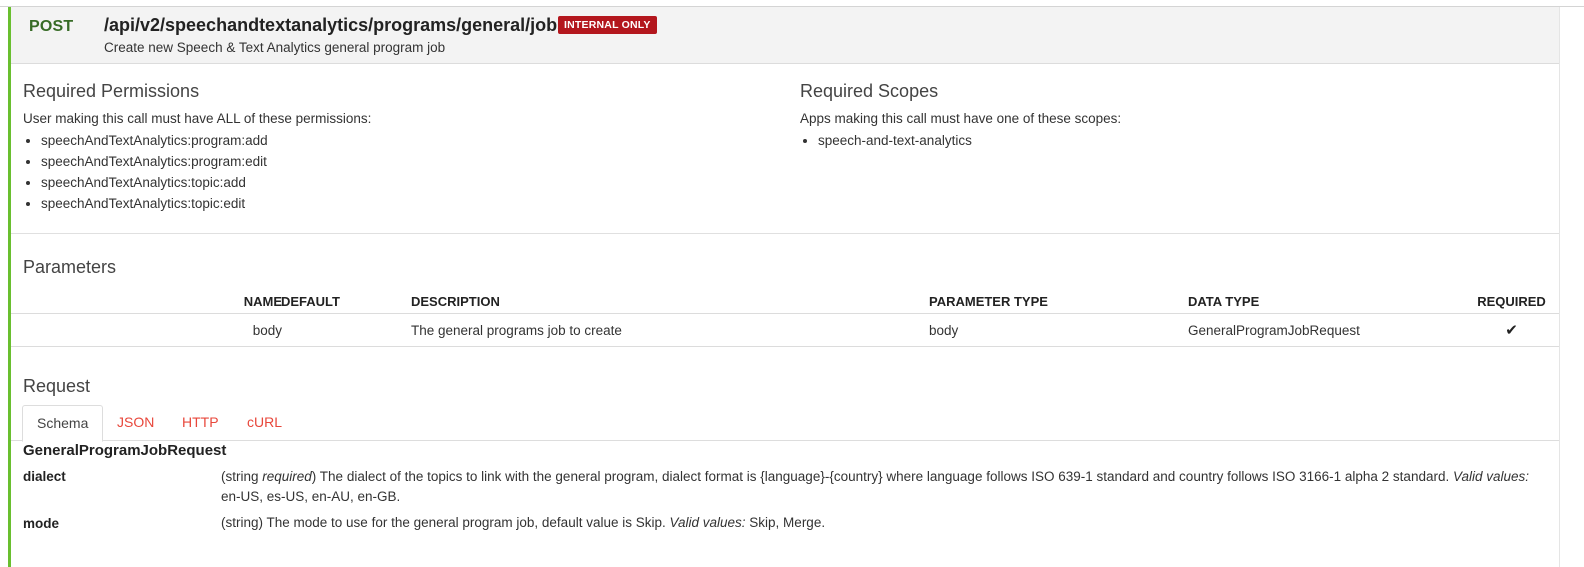 This screenshot has height=567, width=1584. I want to click on permission-item: speechAndTextAnalytics:topic:edit, so click(154, 203).